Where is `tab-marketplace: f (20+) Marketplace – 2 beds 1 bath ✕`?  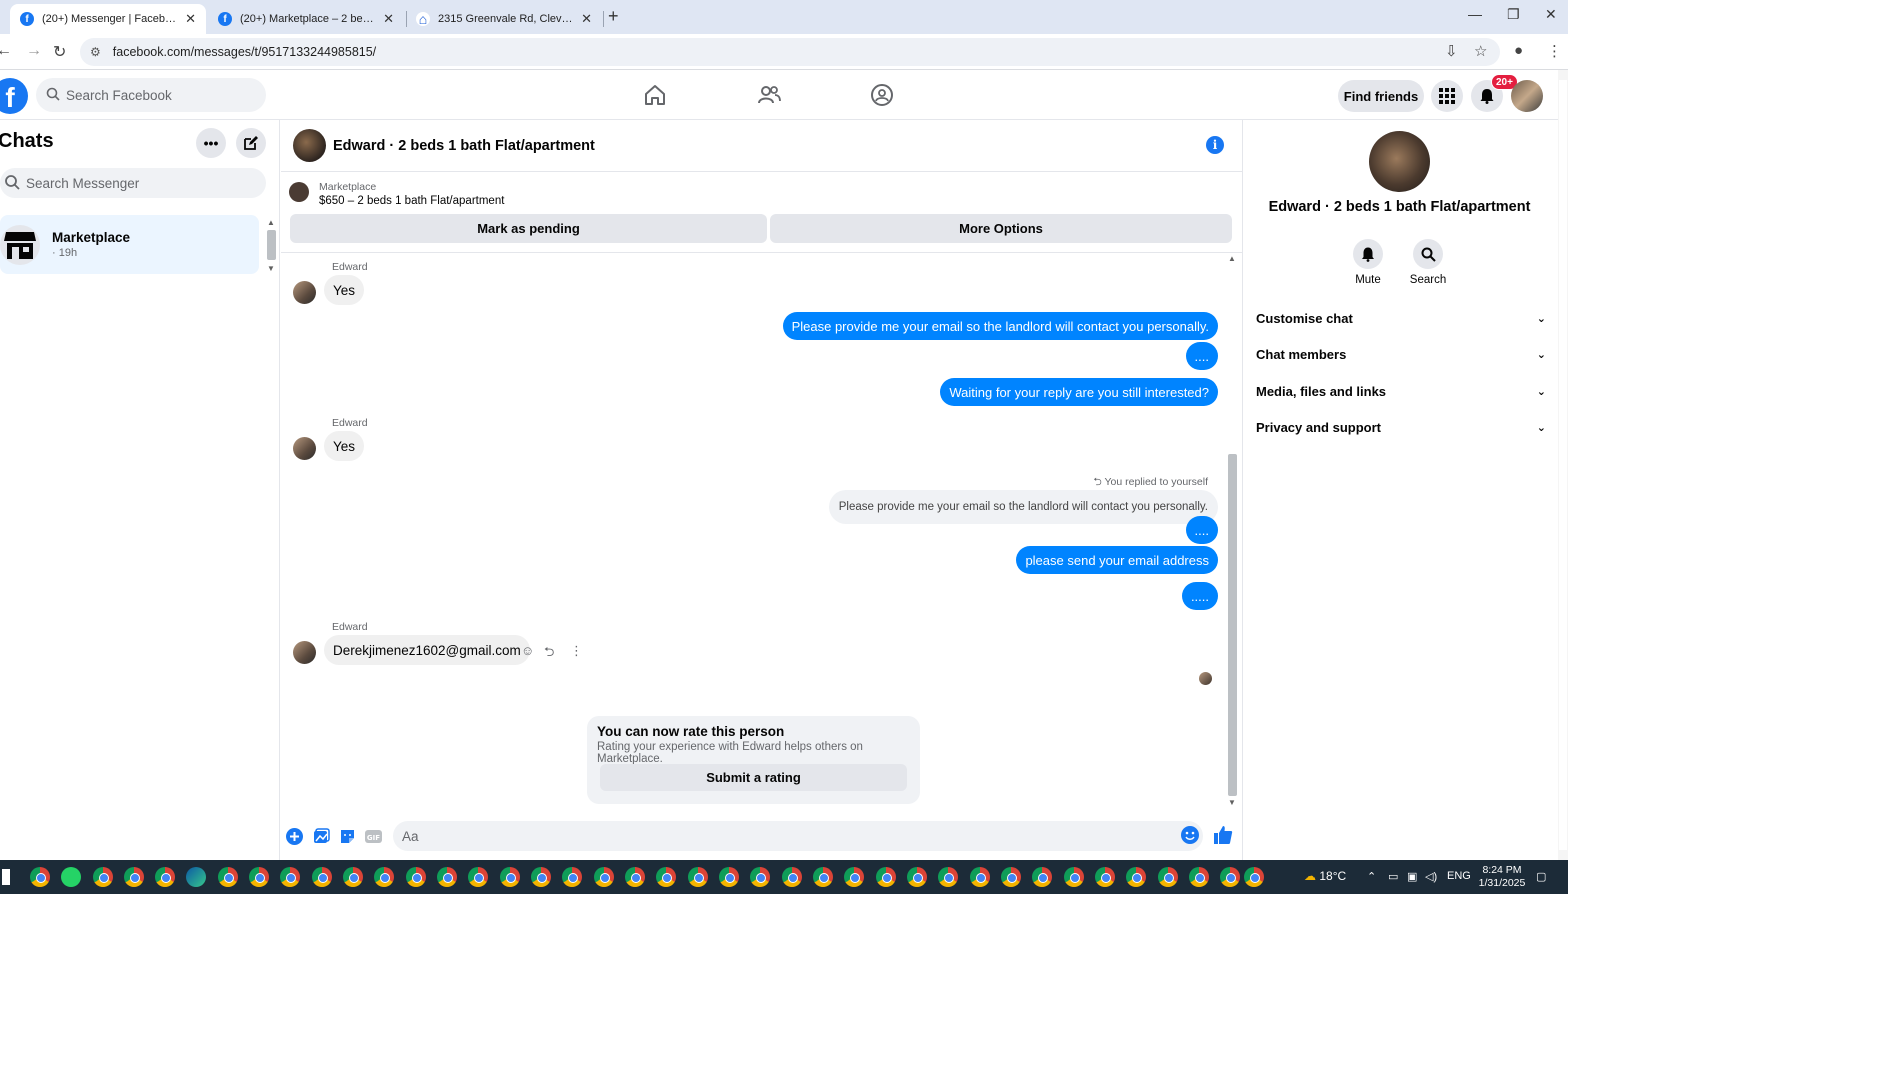 tab-marketplace: f (20+) Marketplace – 2 beds 1 bath ✕ is located at coordinates (306, 19).